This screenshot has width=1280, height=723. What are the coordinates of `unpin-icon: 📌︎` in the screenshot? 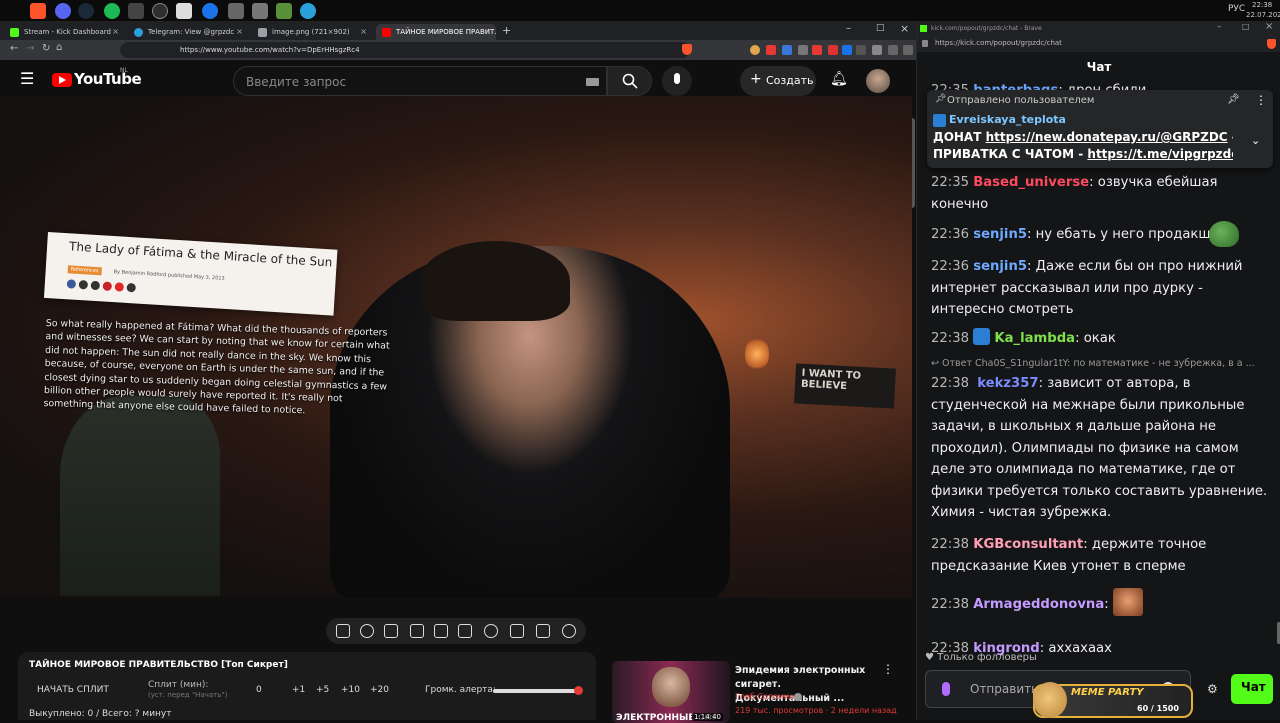 It's located at (1233, 99).